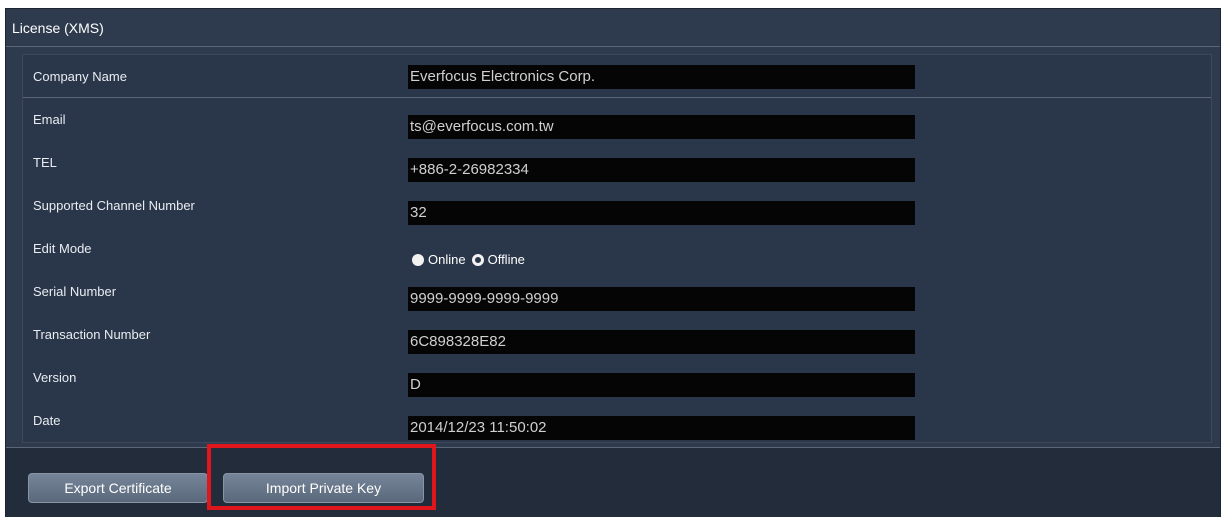 Image resolution: width=1227 pixels, height=521 pixels. What do you see at coordinates (62, 248) in the screenshot?
I see `edit-mode-label: Edit Mode` at bounding box center [62, 248].